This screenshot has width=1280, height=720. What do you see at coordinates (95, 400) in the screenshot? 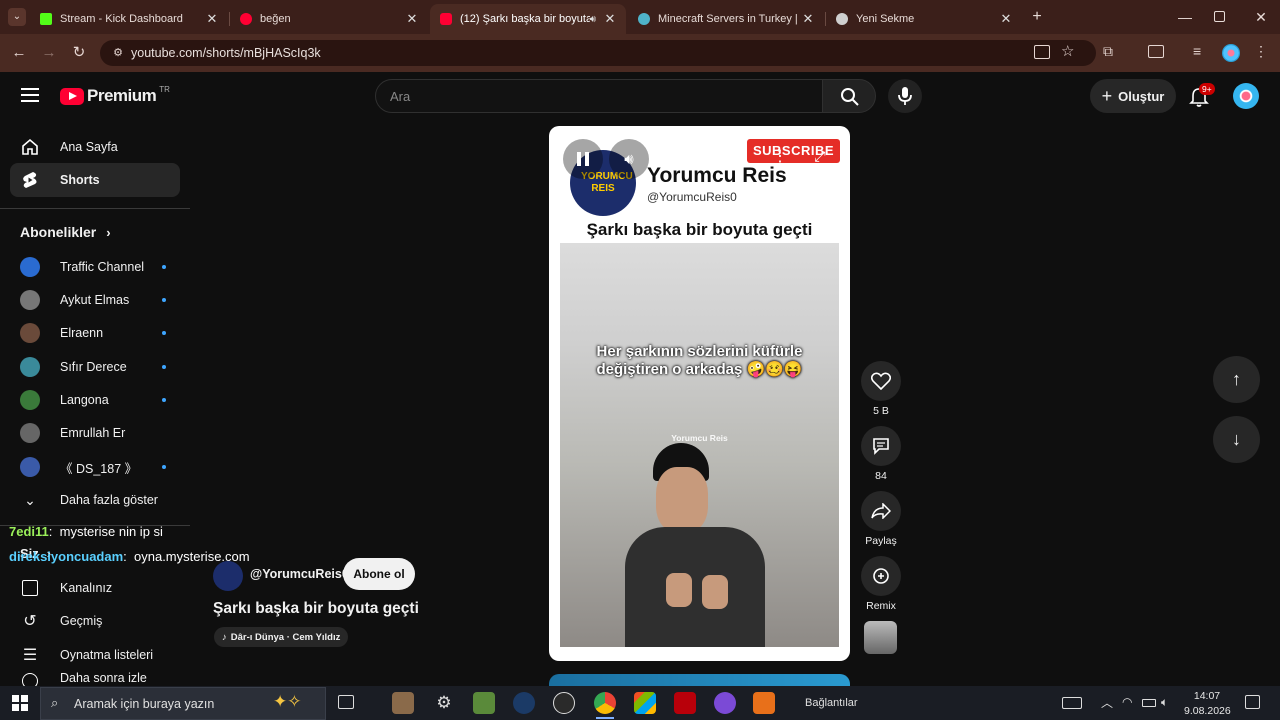
I see `sidebar-item-subscription: Langona` at bounding box center [95, 400].